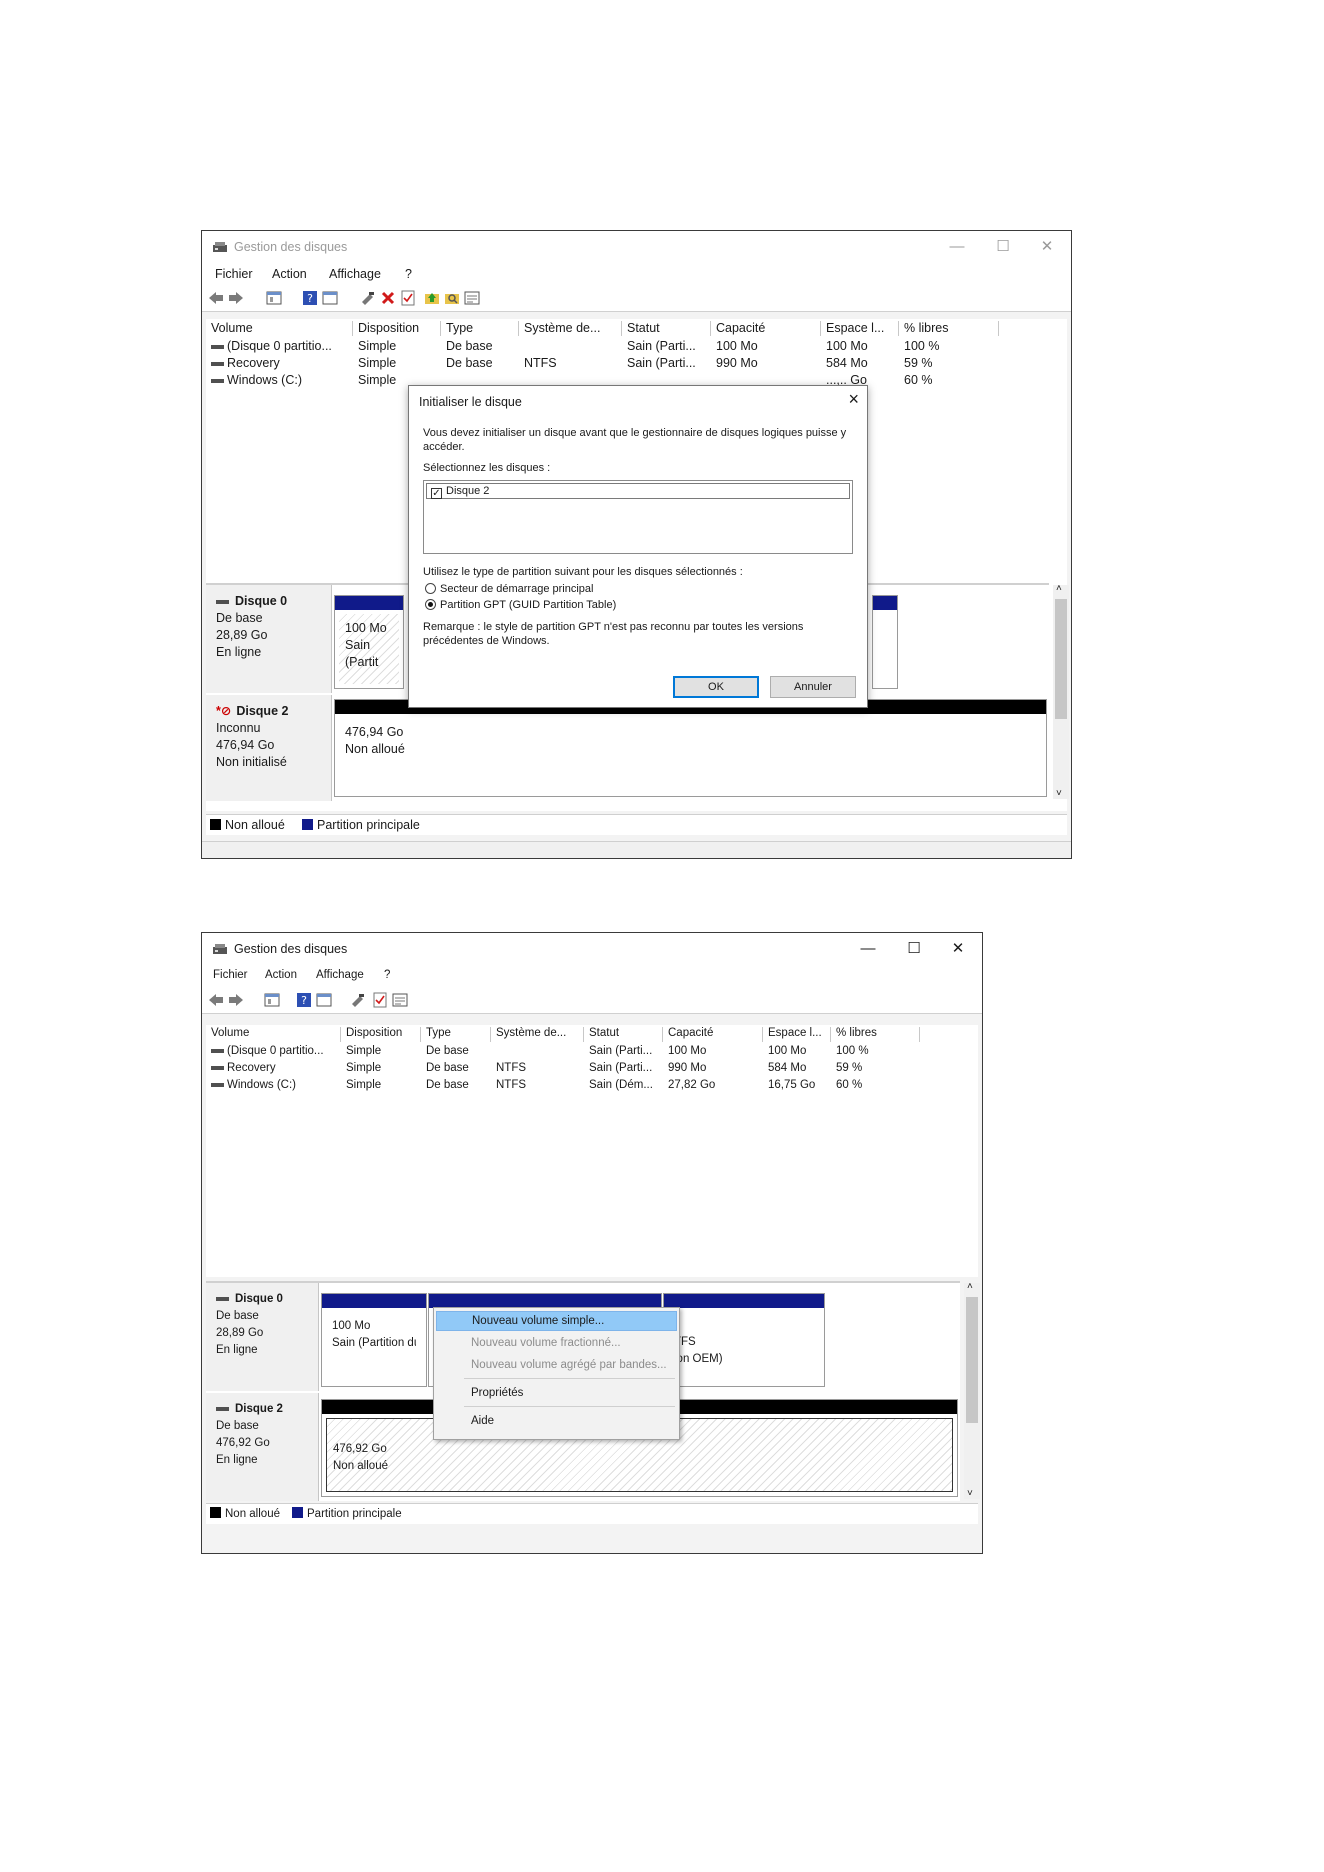  I want to click on dialog-close-button: ×, so click(853, 399).